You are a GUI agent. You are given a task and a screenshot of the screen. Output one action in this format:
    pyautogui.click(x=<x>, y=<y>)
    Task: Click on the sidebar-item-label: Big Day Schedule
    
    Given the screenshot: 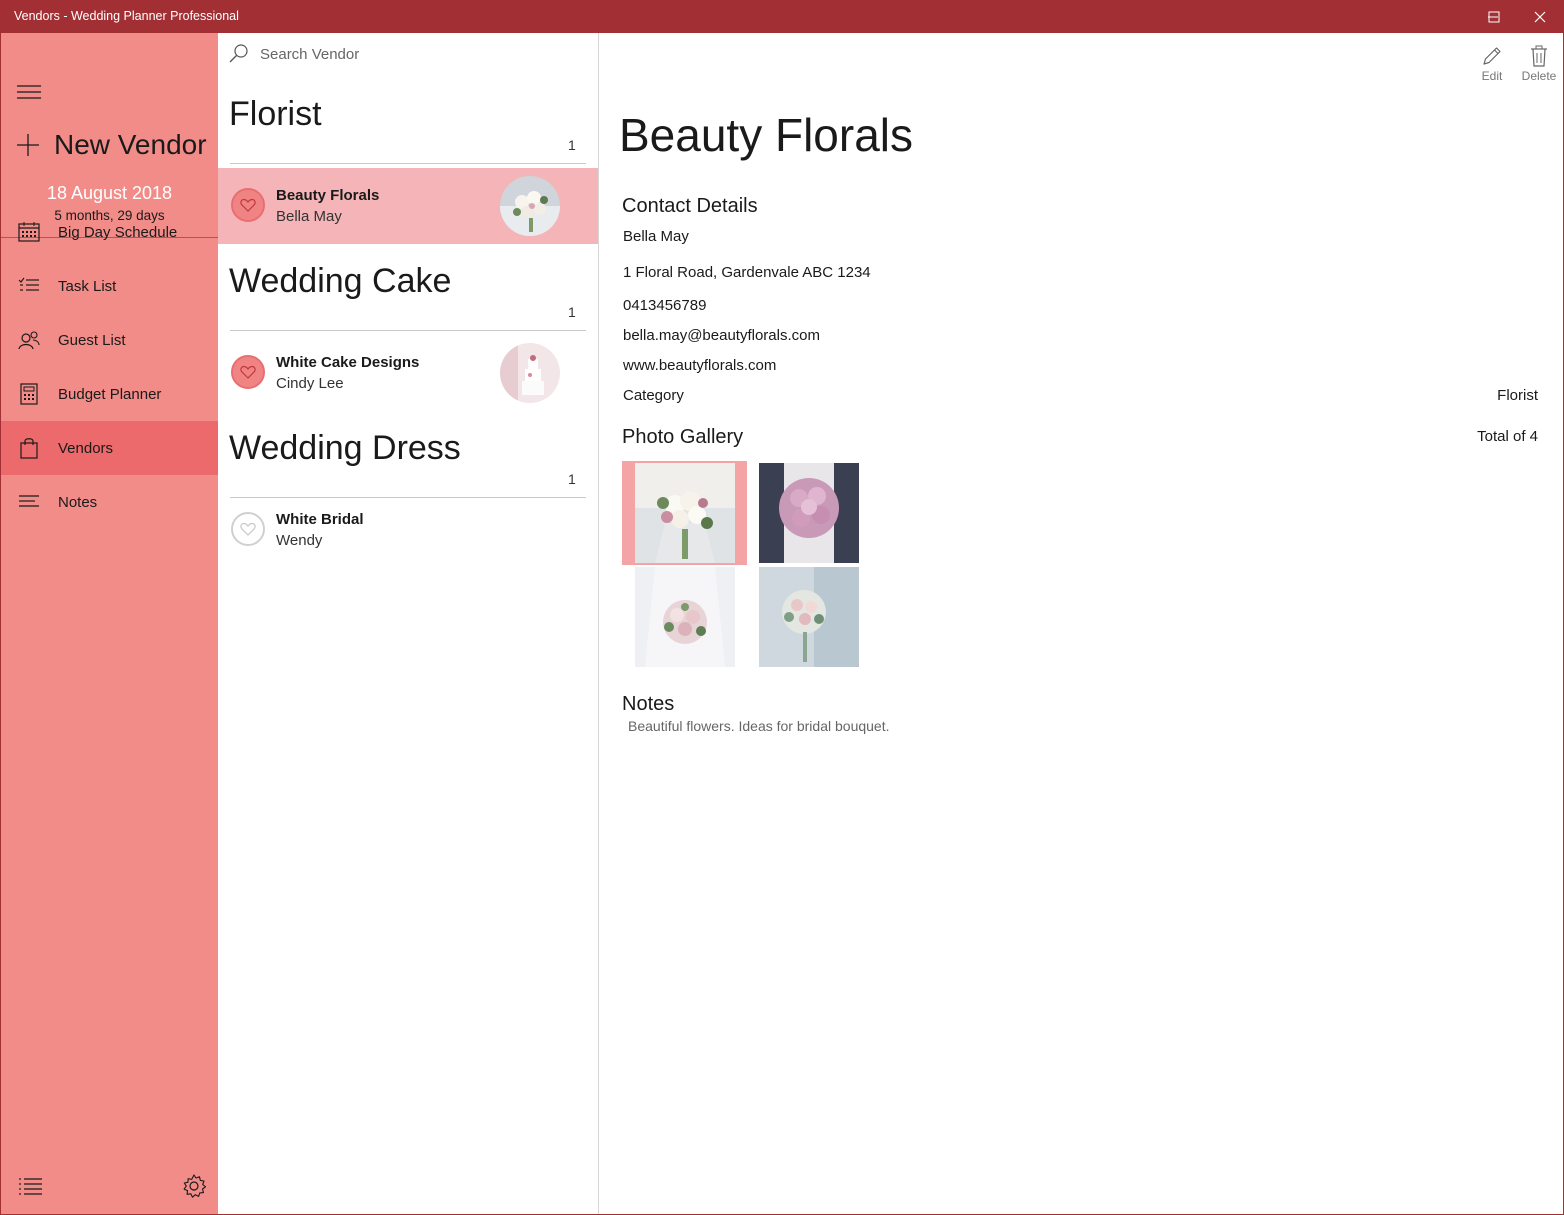 What is the action you would take?
    pyautogui.click(x=118, y=232)
    